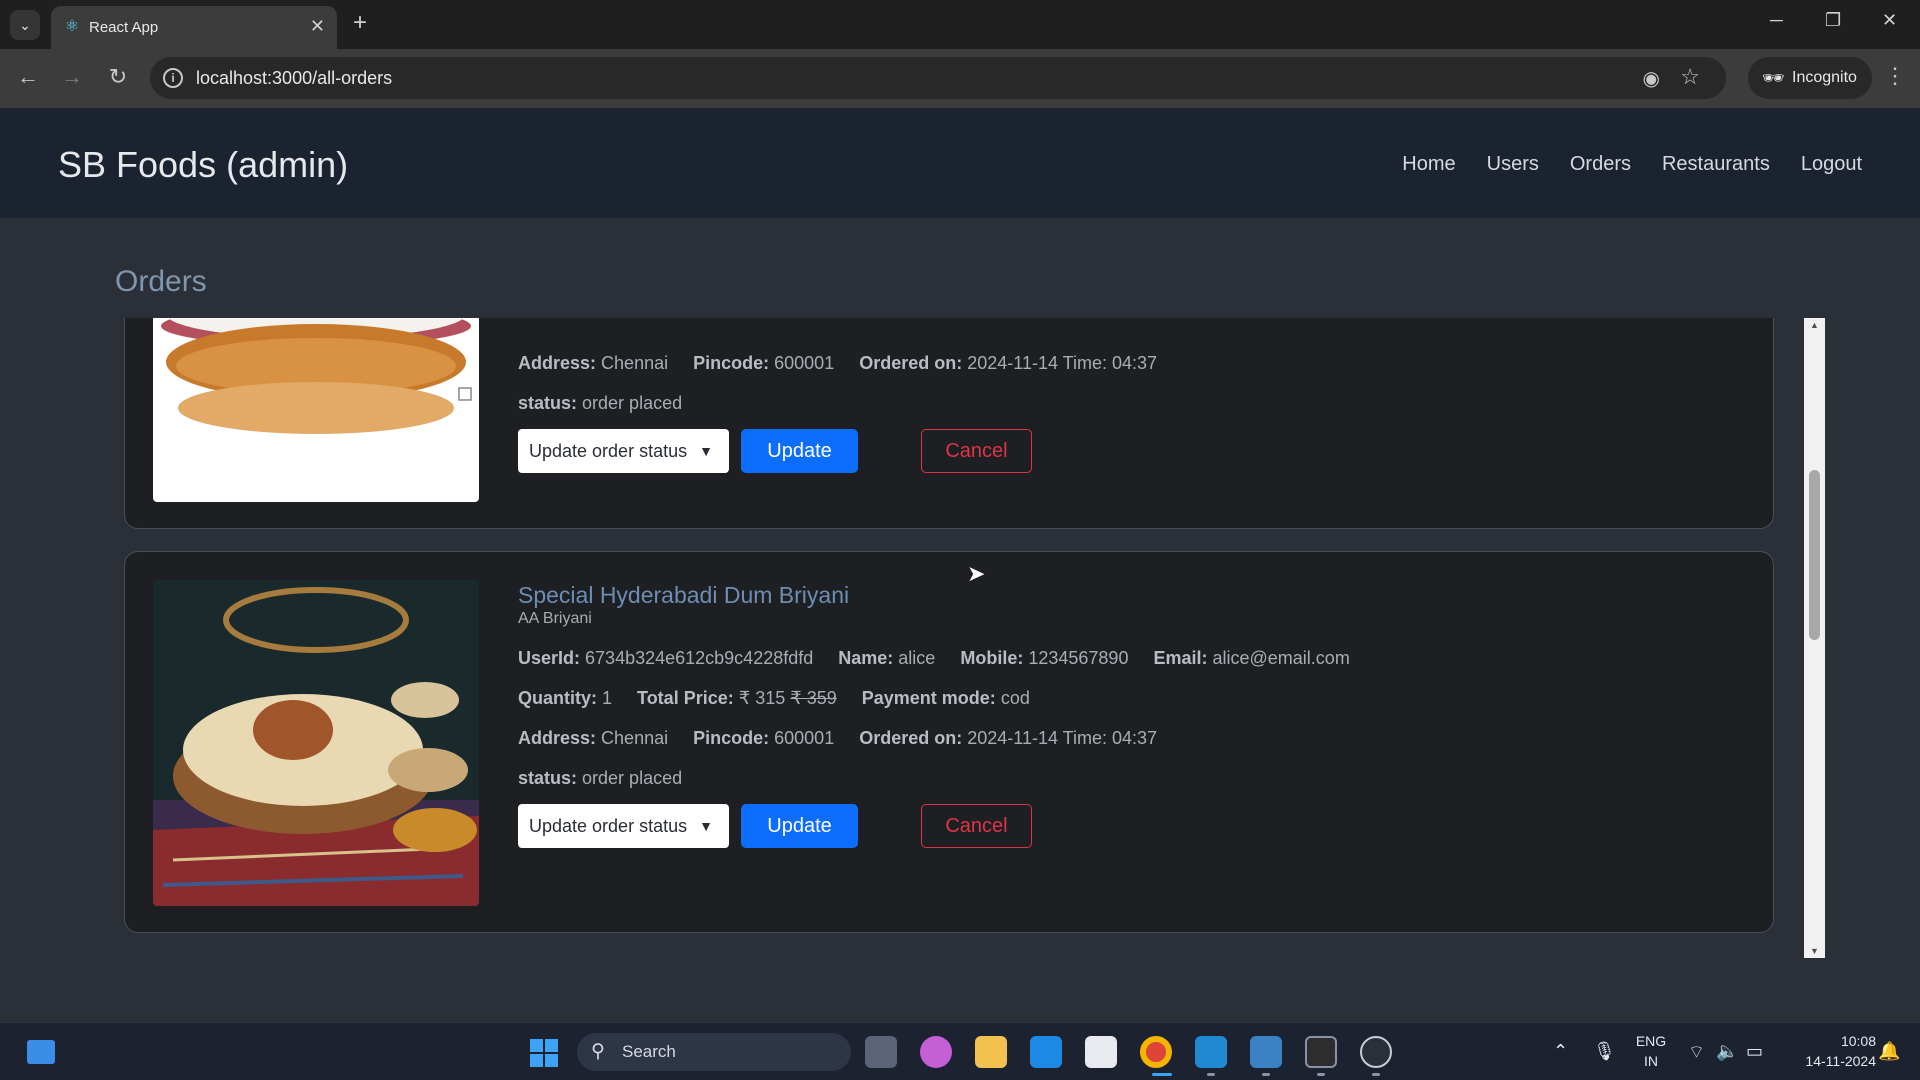  I want to click on microsoft-store-icon, so click(1101, 1052).